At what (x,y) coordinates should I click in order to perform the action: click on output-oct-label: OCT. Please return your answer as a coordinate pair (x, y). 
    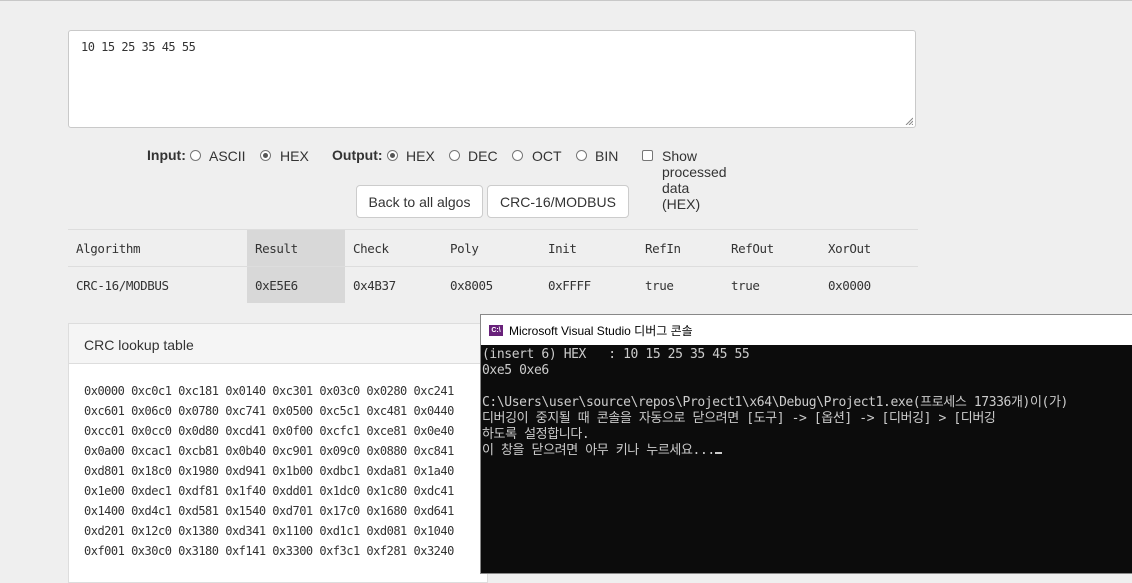
    Looking at the image, I should click on (547, 156).